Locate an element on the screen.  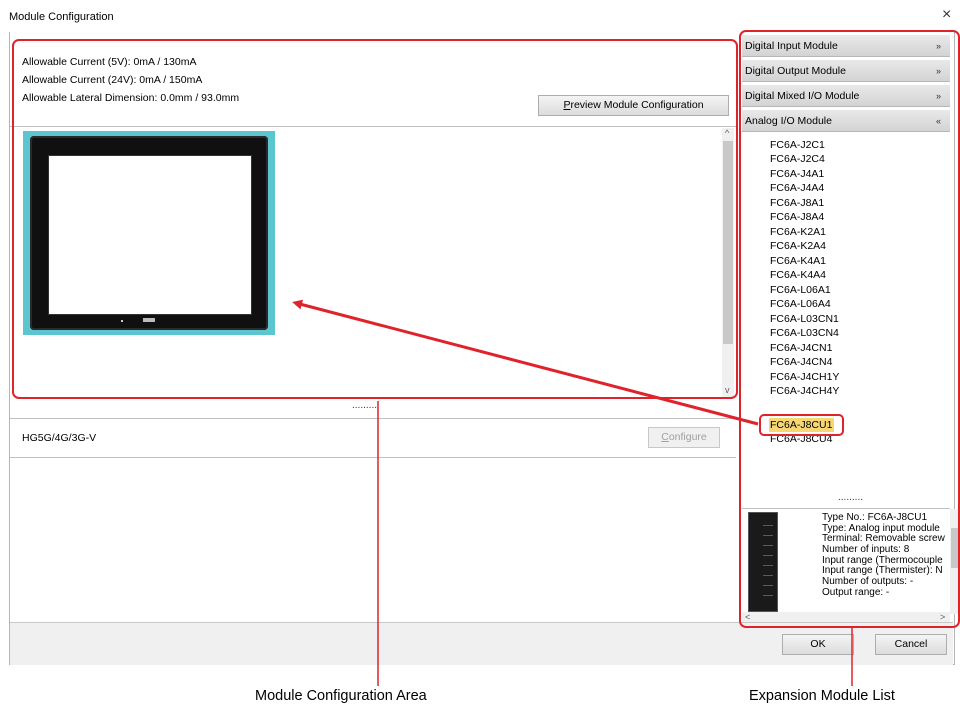
close-icon: × is located at coordinates (946, 15).